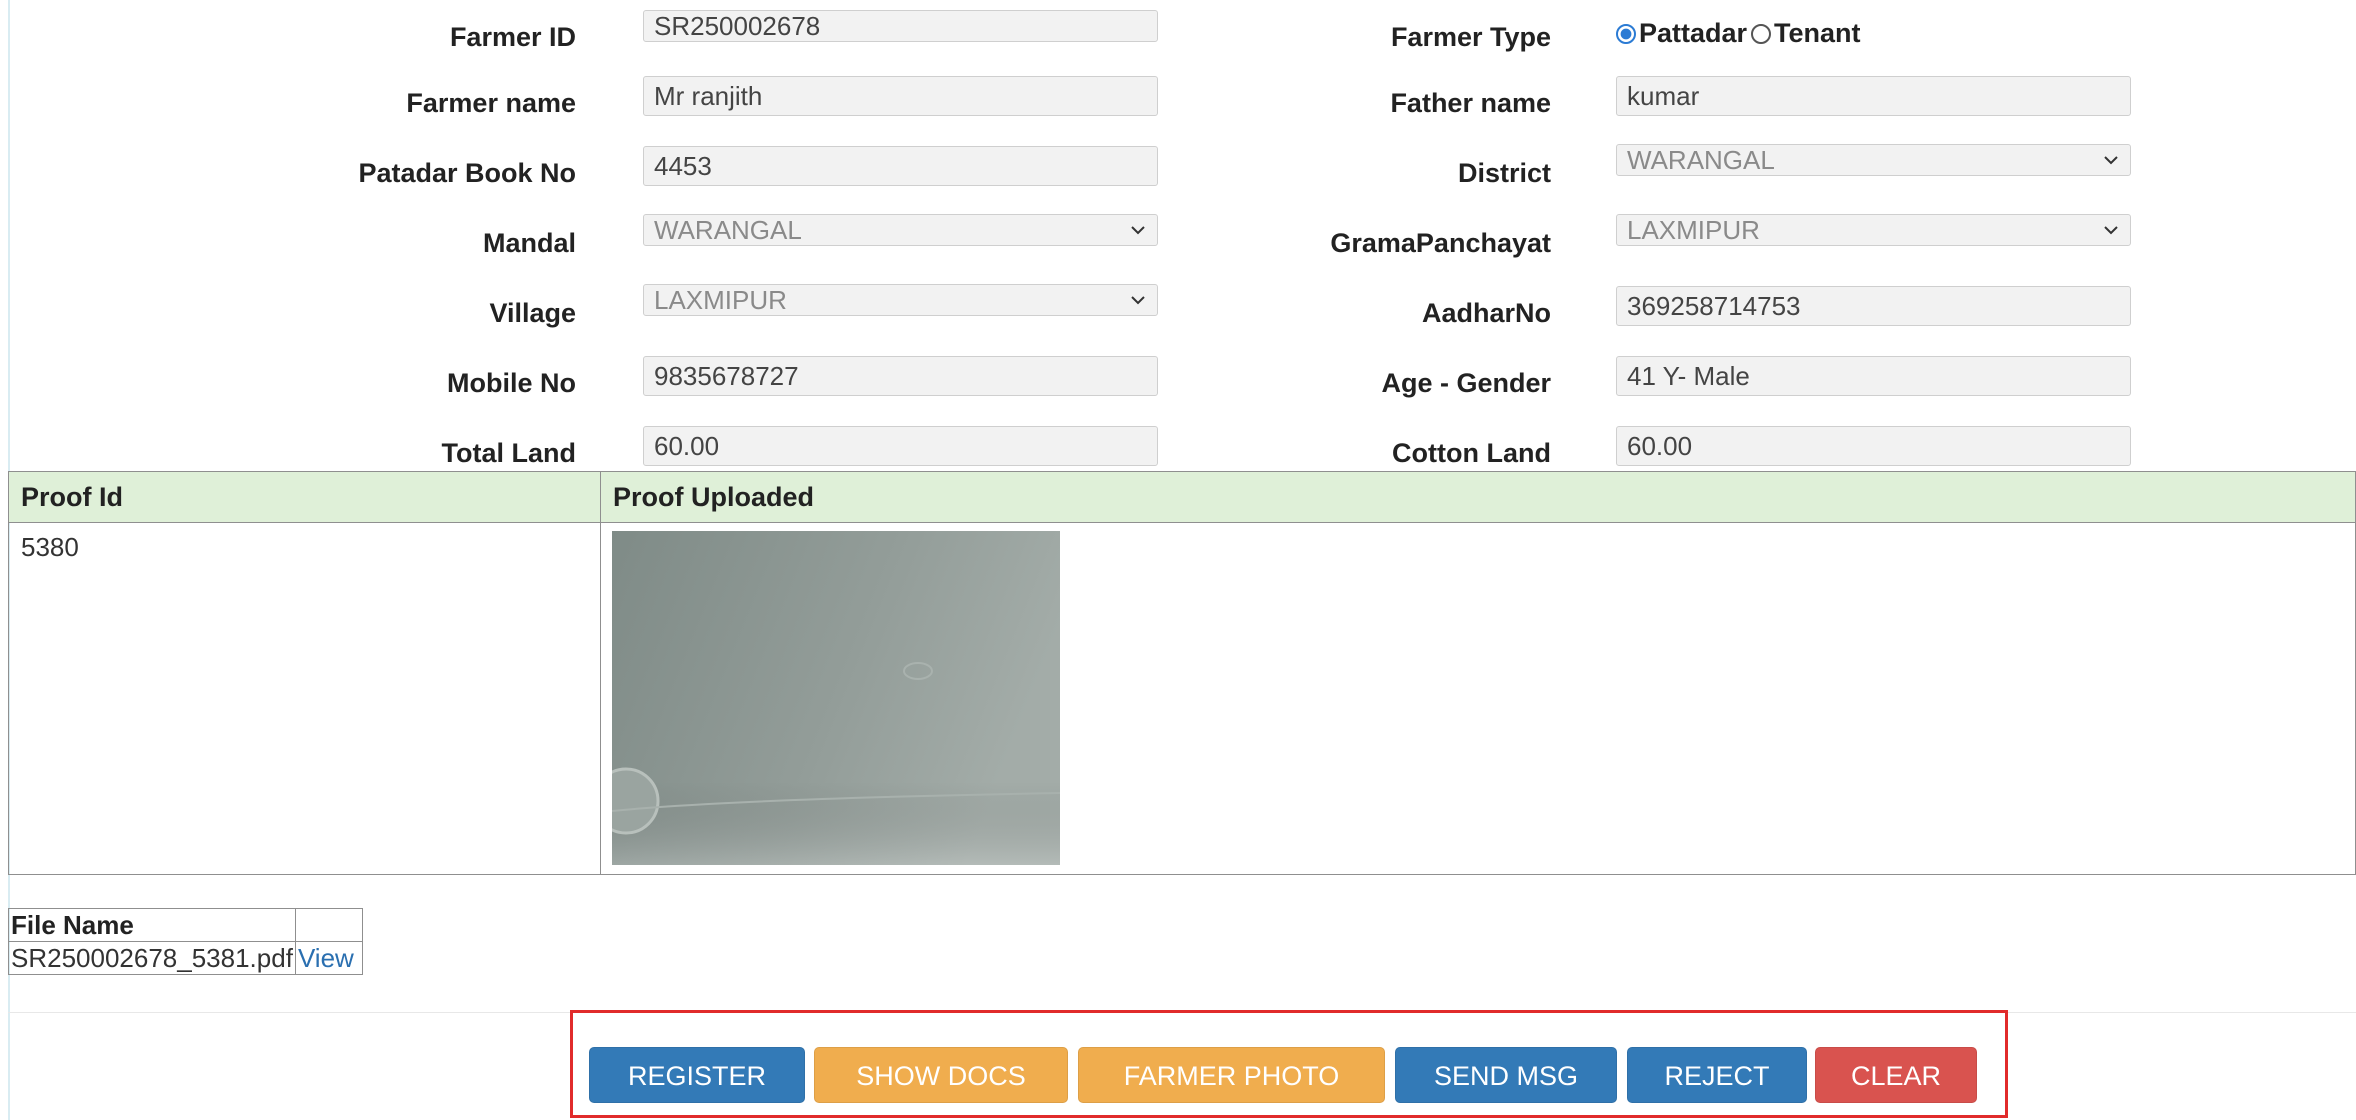  What do you see at coordinates (1466, 383) in the screenshot?
I see `age-gender-label: Age - Gender` at bounding box center [1466, 383].